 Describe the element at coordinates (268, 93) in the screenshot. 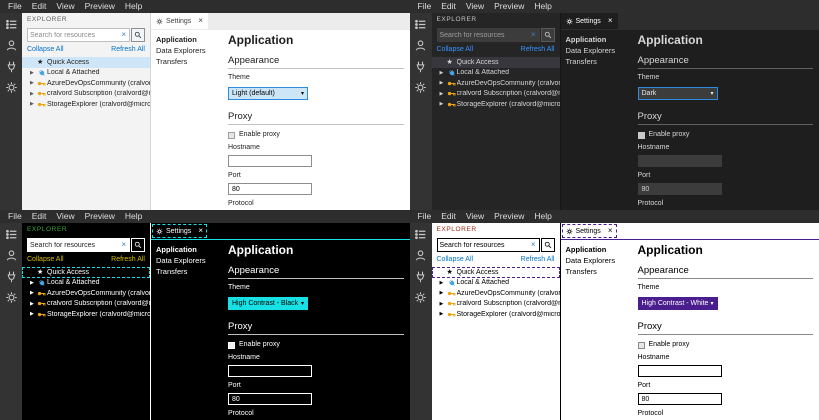

I see `theme-select: Light (default) ▾` at that location.